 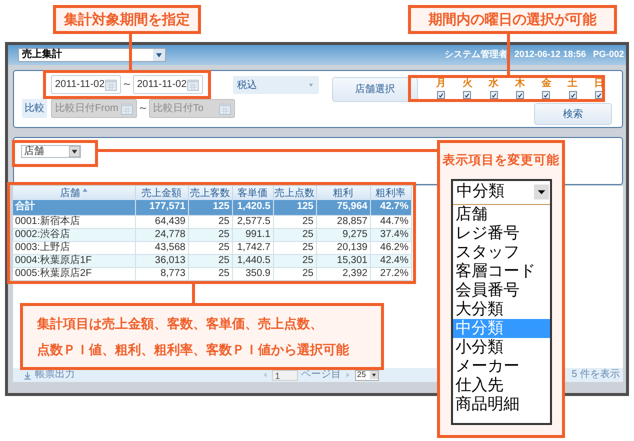 What do you see at coordinates (74, 234) in the screenshot?
I see `table-cell: 0002:渋谷店` at bounding box center [74, 234].